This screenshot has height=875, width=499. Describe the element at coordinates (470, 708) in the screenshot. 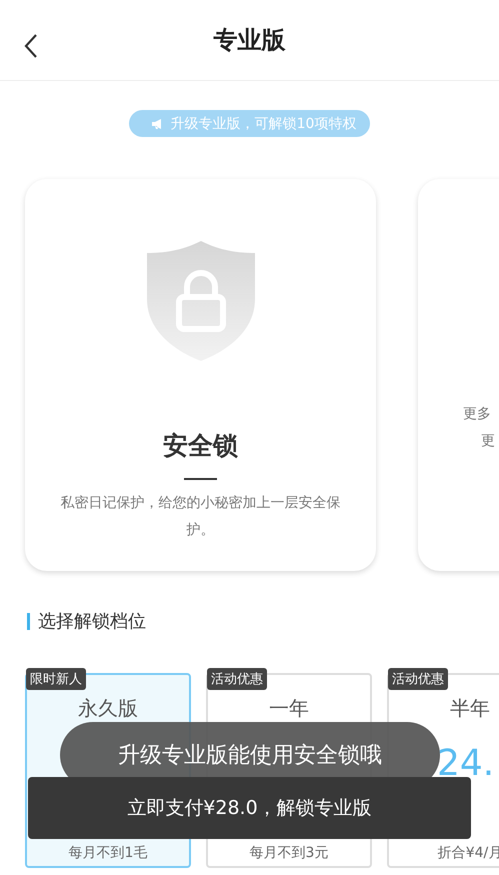

I see `plan-name: 半年` at that location.